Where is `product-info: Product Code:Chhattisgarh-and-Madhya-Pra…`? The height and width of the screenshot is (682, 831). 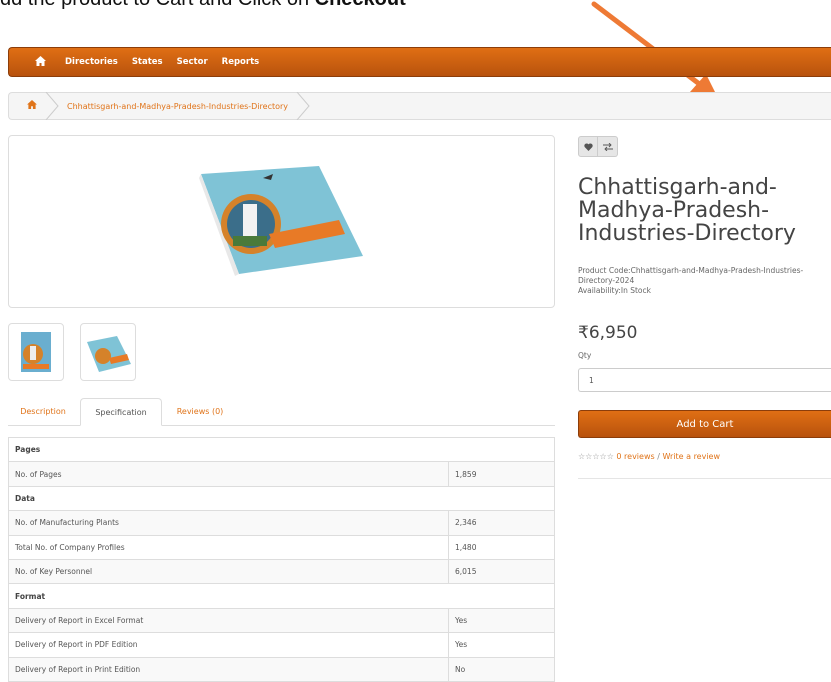 product-info: Product Code:Chhattisgarh-and-Madhya-Pra… is located at coordinates (691, 280).